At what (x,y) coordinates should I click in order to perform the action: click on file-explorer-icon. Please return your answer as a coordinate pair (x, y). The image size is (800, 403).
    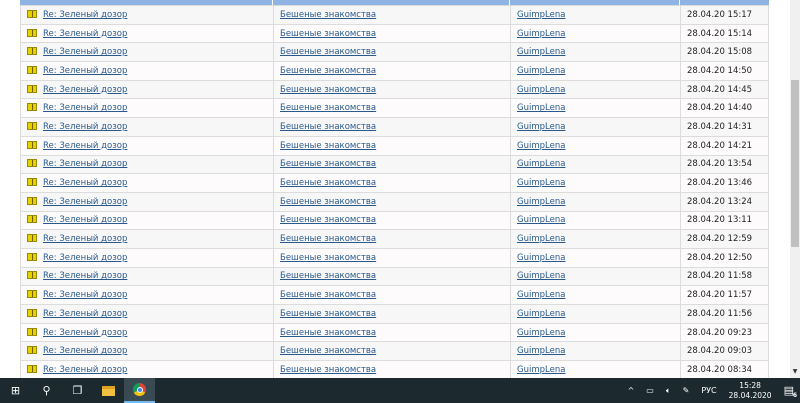
    Looking at the image, I should click on (108, 390).